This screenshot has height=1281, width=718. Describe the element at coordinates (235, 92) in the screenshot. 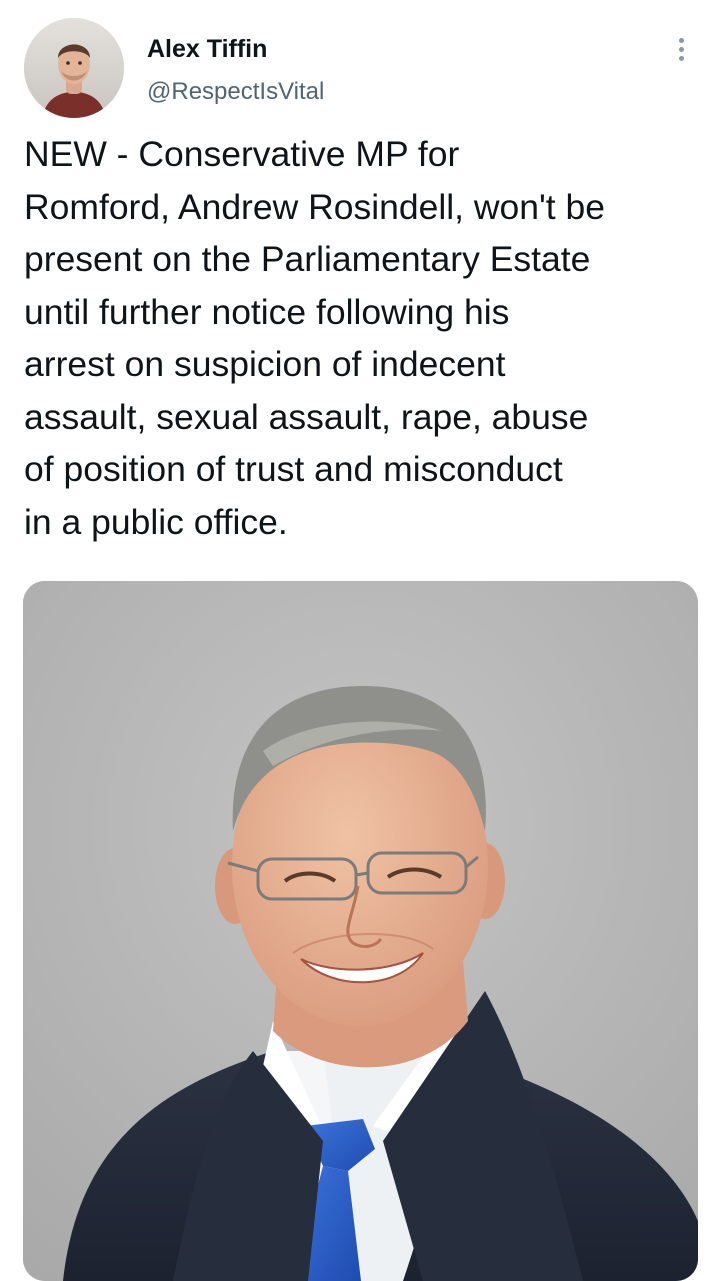

I see `author-handle: @RespectIsVital` at that location.